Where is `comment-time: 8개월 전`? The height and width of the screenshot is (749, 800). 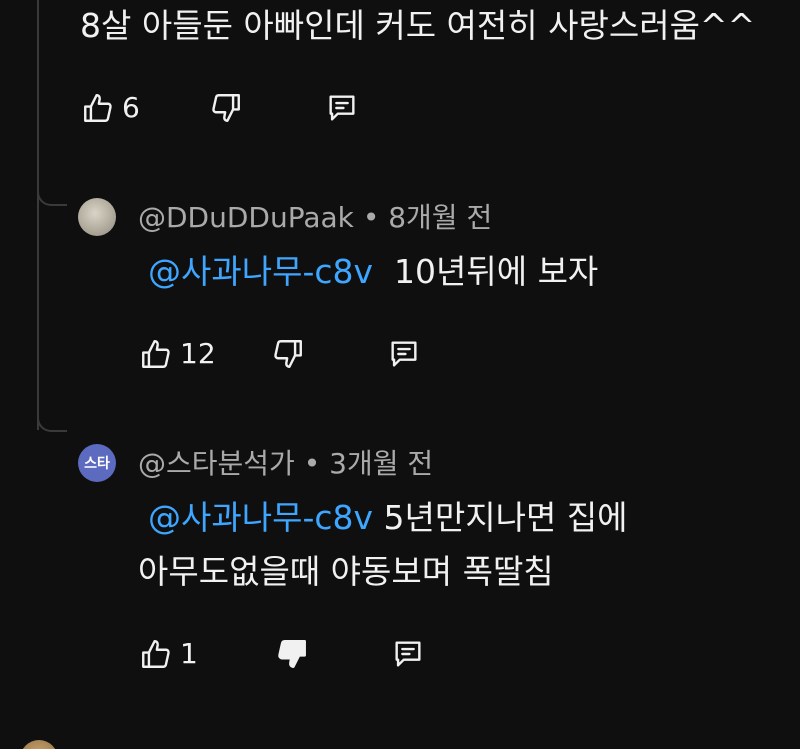 comment-time: 8개월 전 is located at coordinates (440, 217).